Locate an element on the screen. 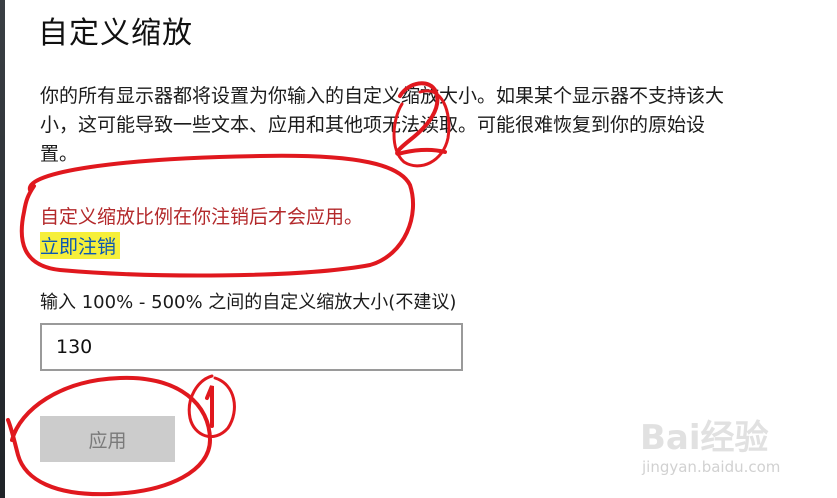 The width and height of the screenshot is (837, 498). window-edge is located at coordinates (2, 249).